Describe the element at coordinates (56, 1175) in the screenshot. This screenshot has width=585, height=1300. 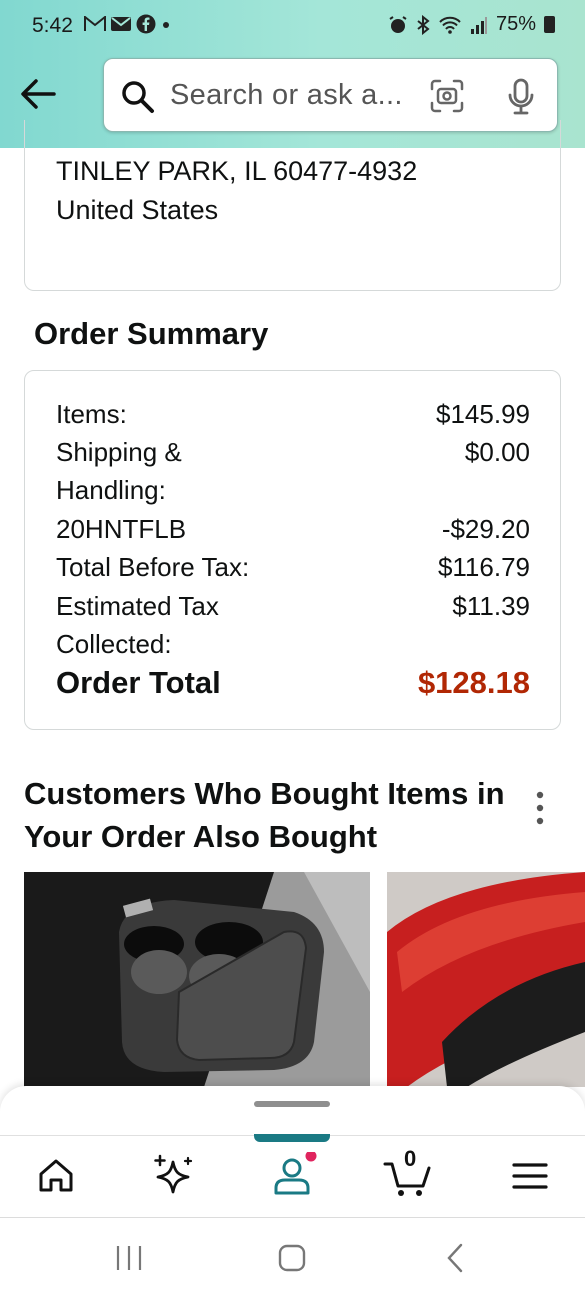
I see `home-icon` at that location.